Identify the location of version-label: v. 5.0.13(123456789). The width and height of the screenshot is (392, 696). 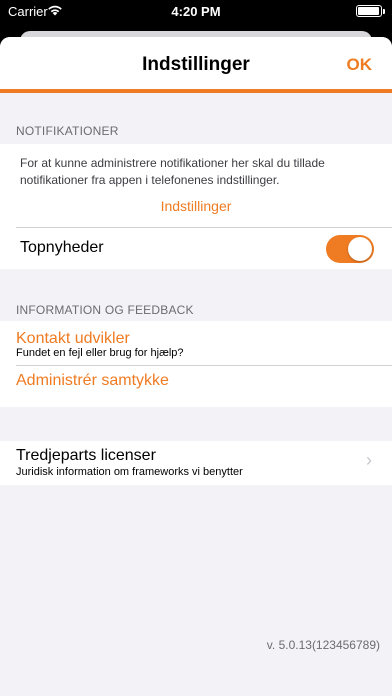
(323, 645).